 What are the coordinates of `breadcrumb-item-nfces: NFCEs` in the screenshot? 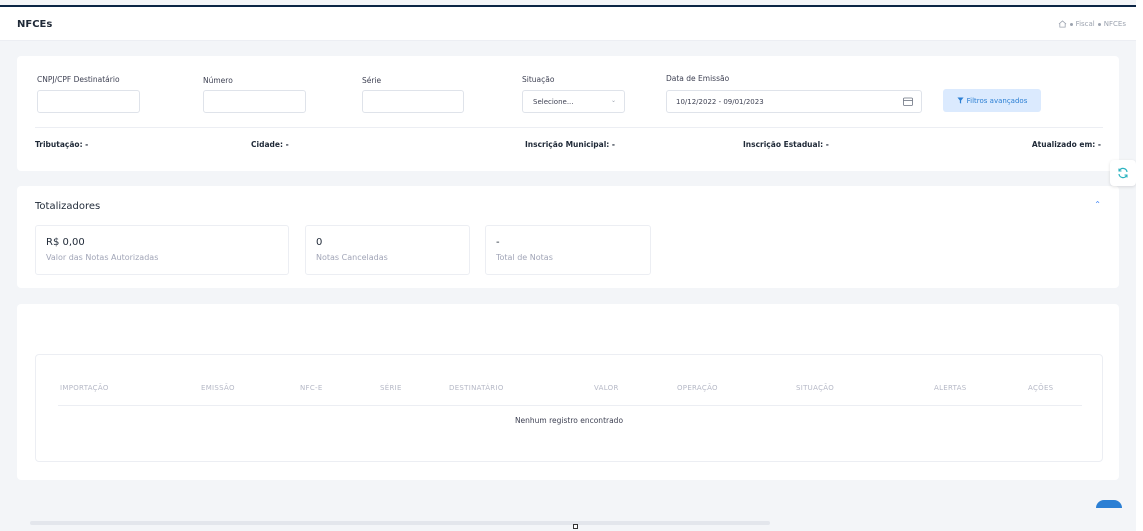 It's located at (1114, 24).